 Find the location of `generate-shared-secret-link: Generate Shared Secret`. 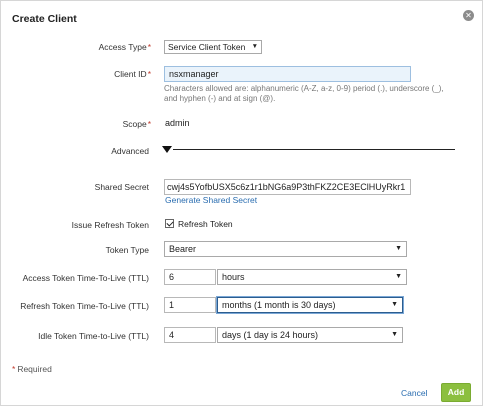

generate-shared-secret-link: Generate Shared Secret is located at coordinates (211, 200).